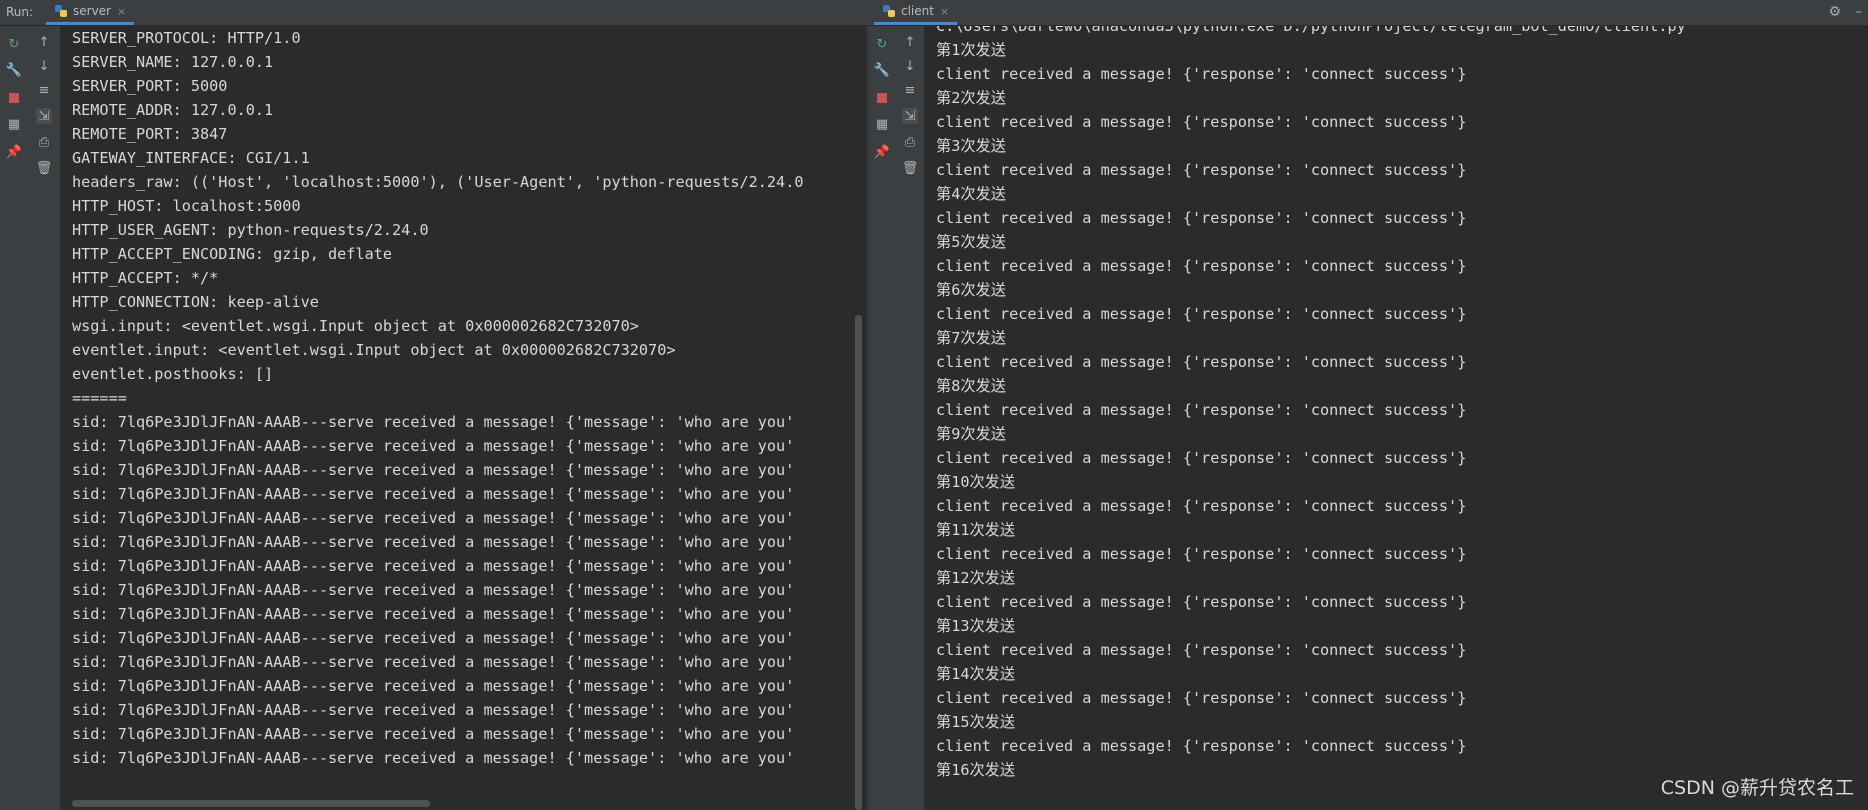  I want to click on console-line: HTTP_CONNECTION: keep-alive, so click(195, 302).